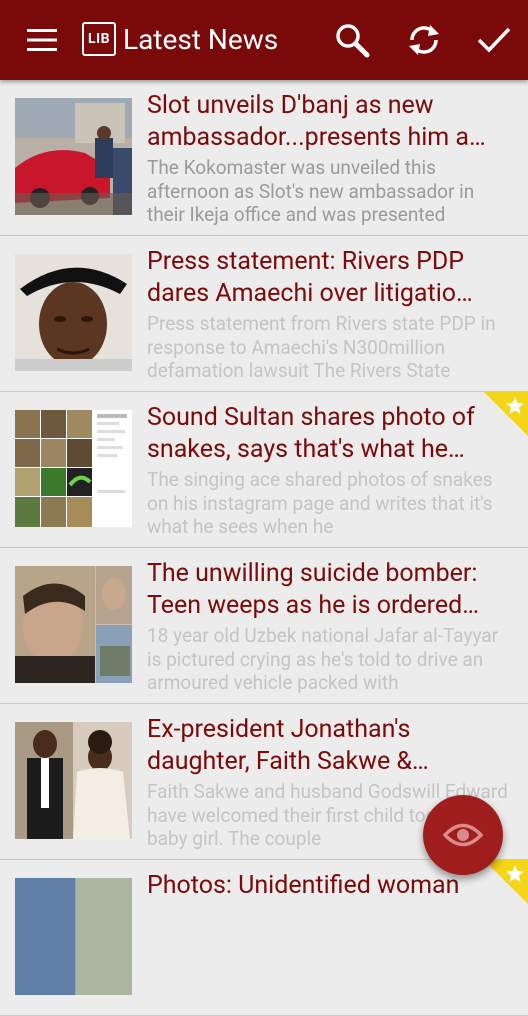 This screenshot has width=528, height=1016. I want to click on menu-button, so click(42, 40).